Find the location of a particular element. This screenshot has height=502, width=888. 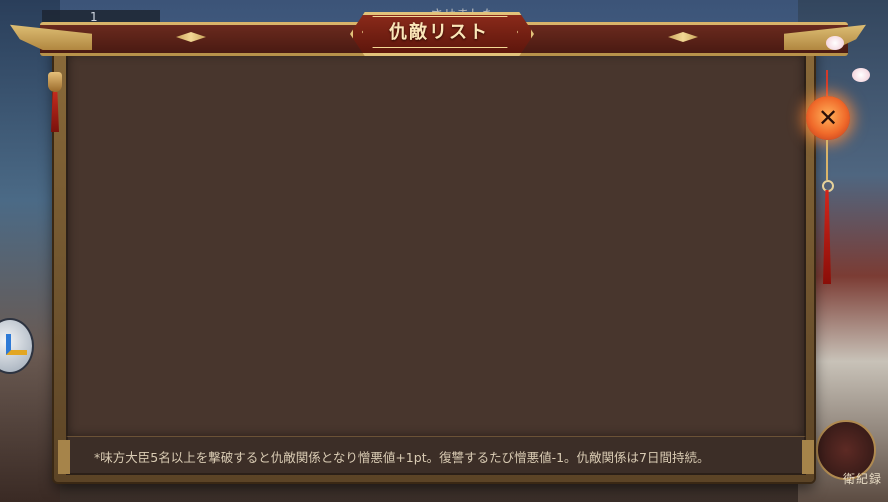

frame-post-right is located at coordinates (808, 457).